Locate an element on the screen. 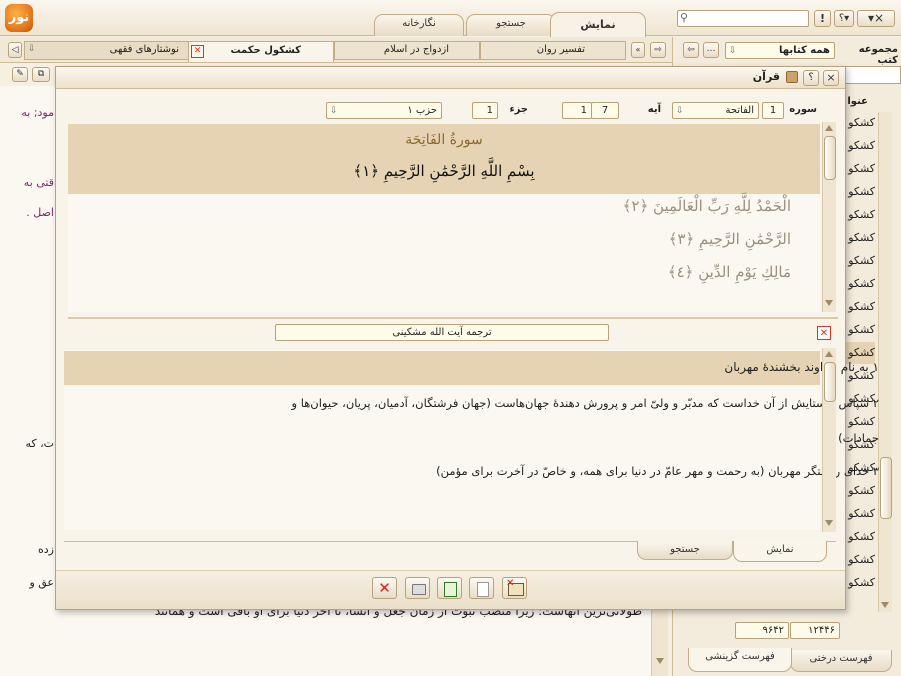  translation-highlight is located at coordinates (442, 368).